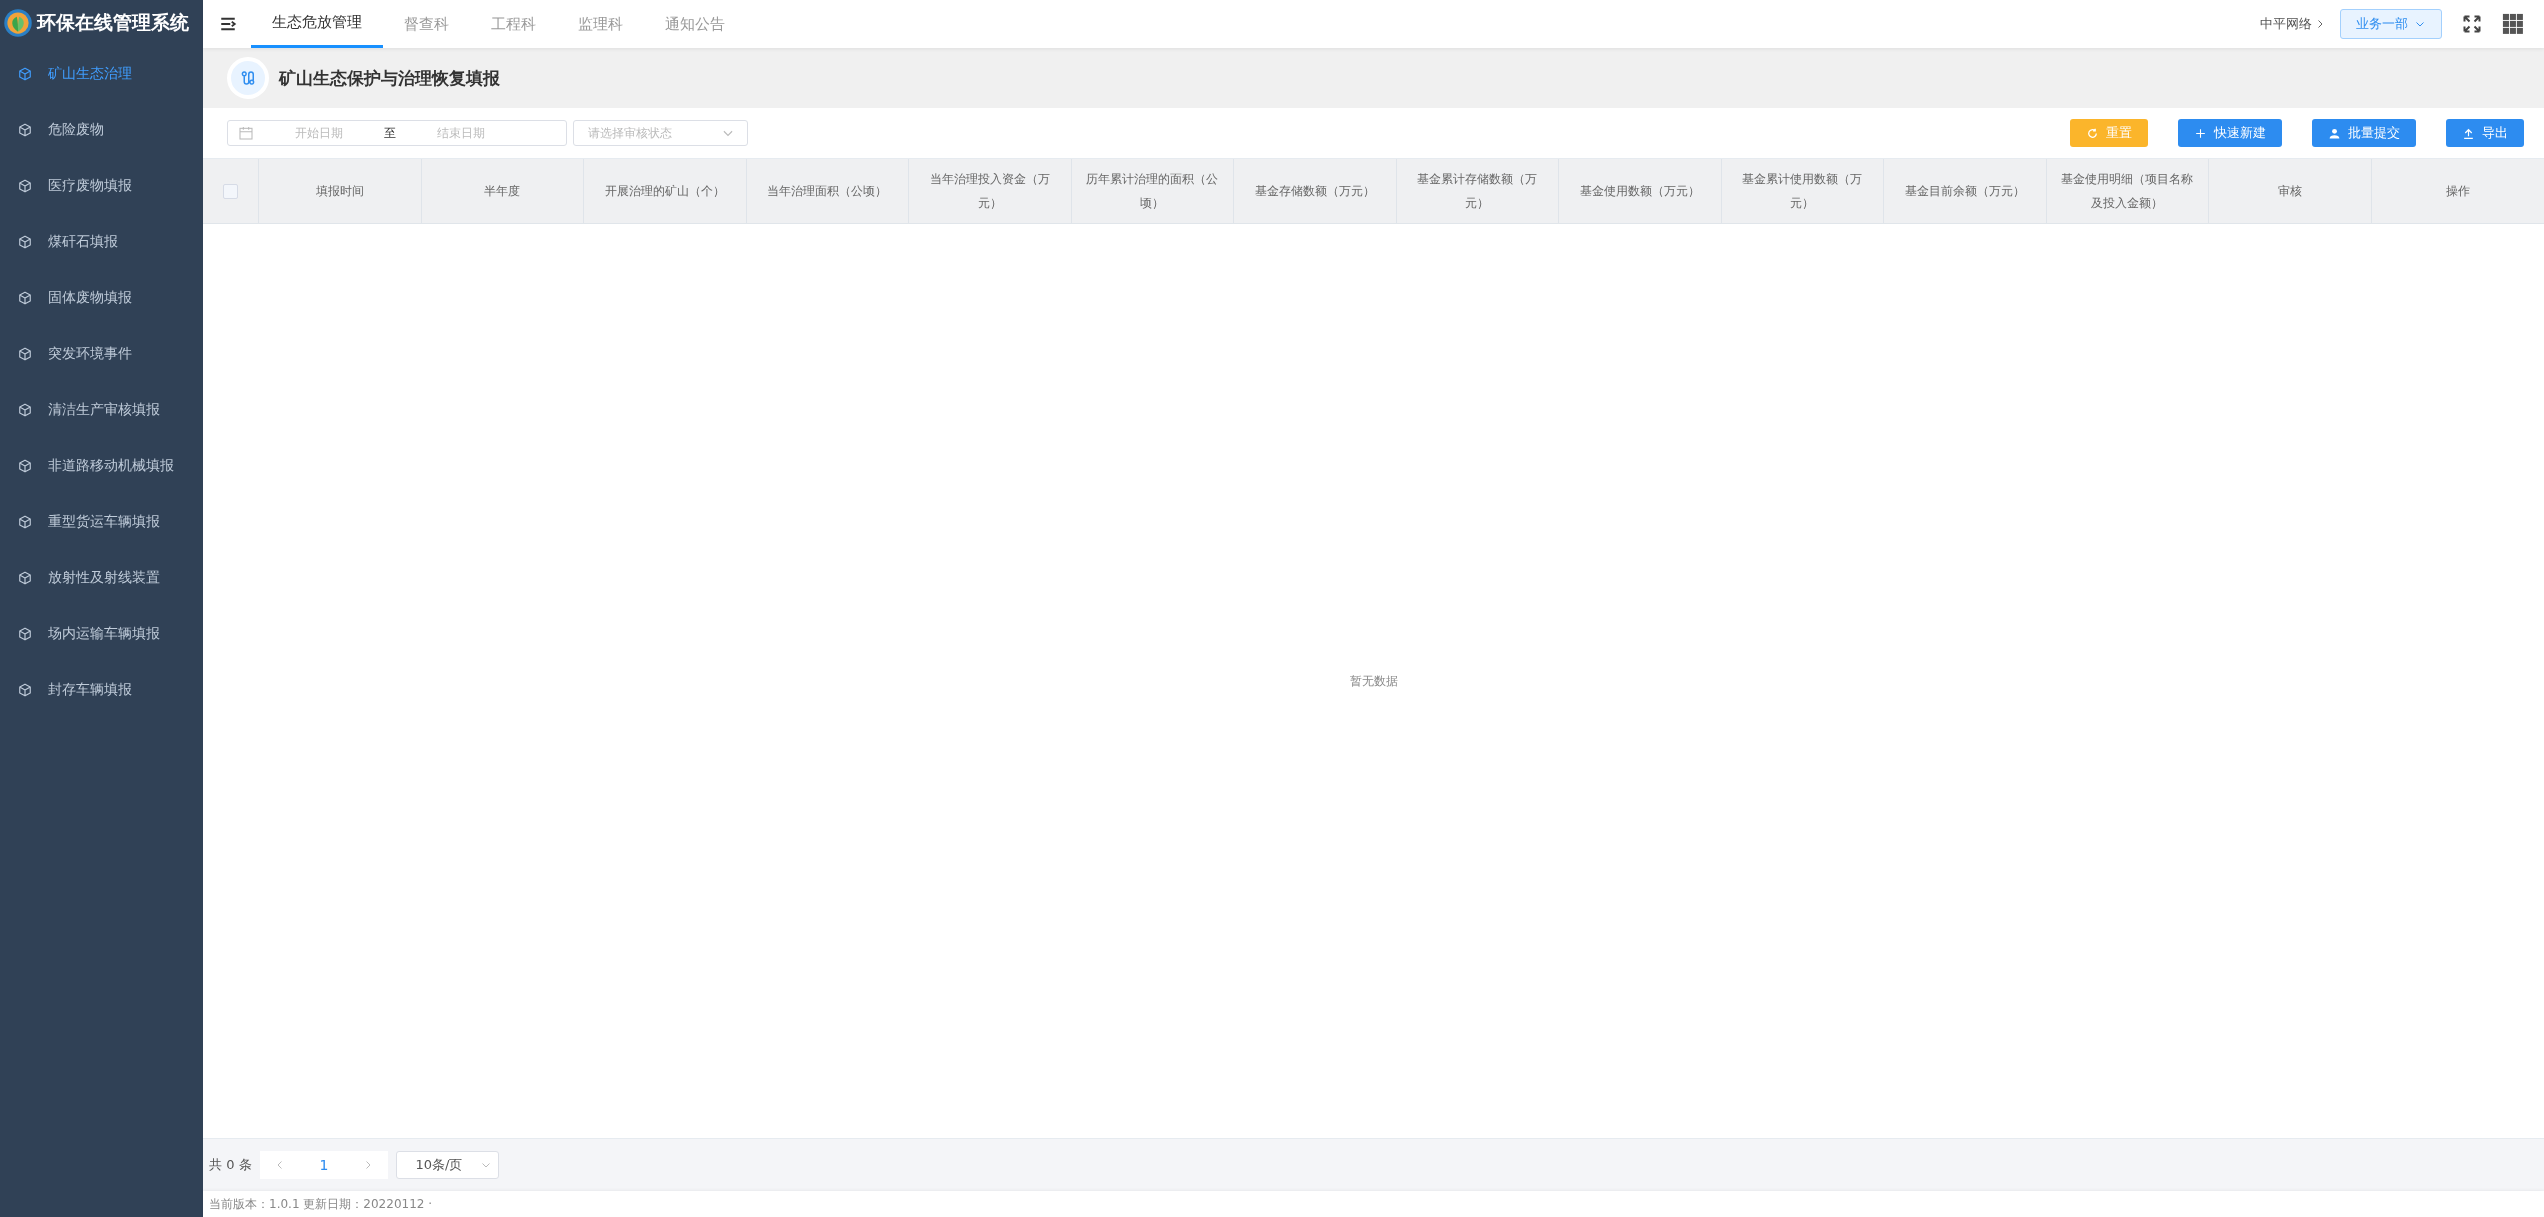  What do you see at coordinates (1314, 191) in the screenshot?
I see `column-header: 基金存储数额（万元）` at bounding box center [1314, 191].